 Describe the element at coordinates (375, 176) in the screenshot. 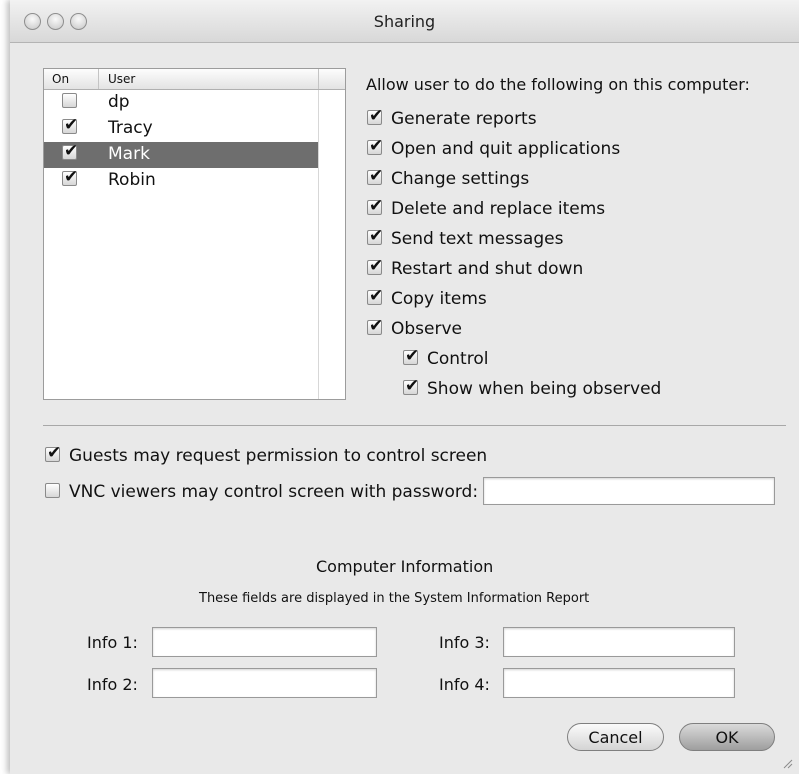

I see `change-settings-checkbox` at that location.